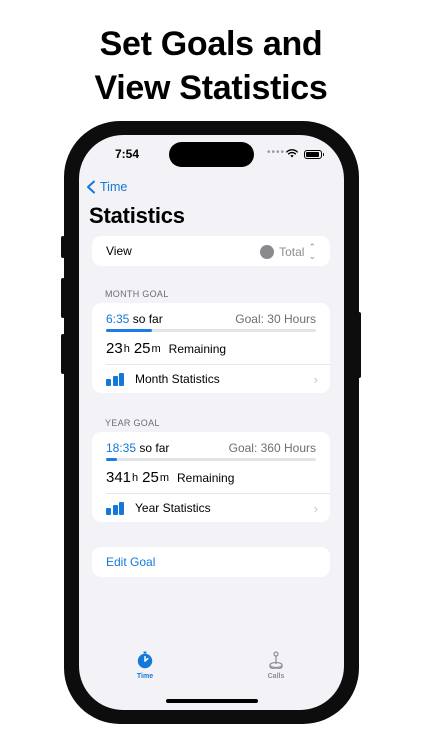 This screenshot has width=422, height=750. I want to click on view-picker: Total ⌃ ⌄, so click(288, 252).